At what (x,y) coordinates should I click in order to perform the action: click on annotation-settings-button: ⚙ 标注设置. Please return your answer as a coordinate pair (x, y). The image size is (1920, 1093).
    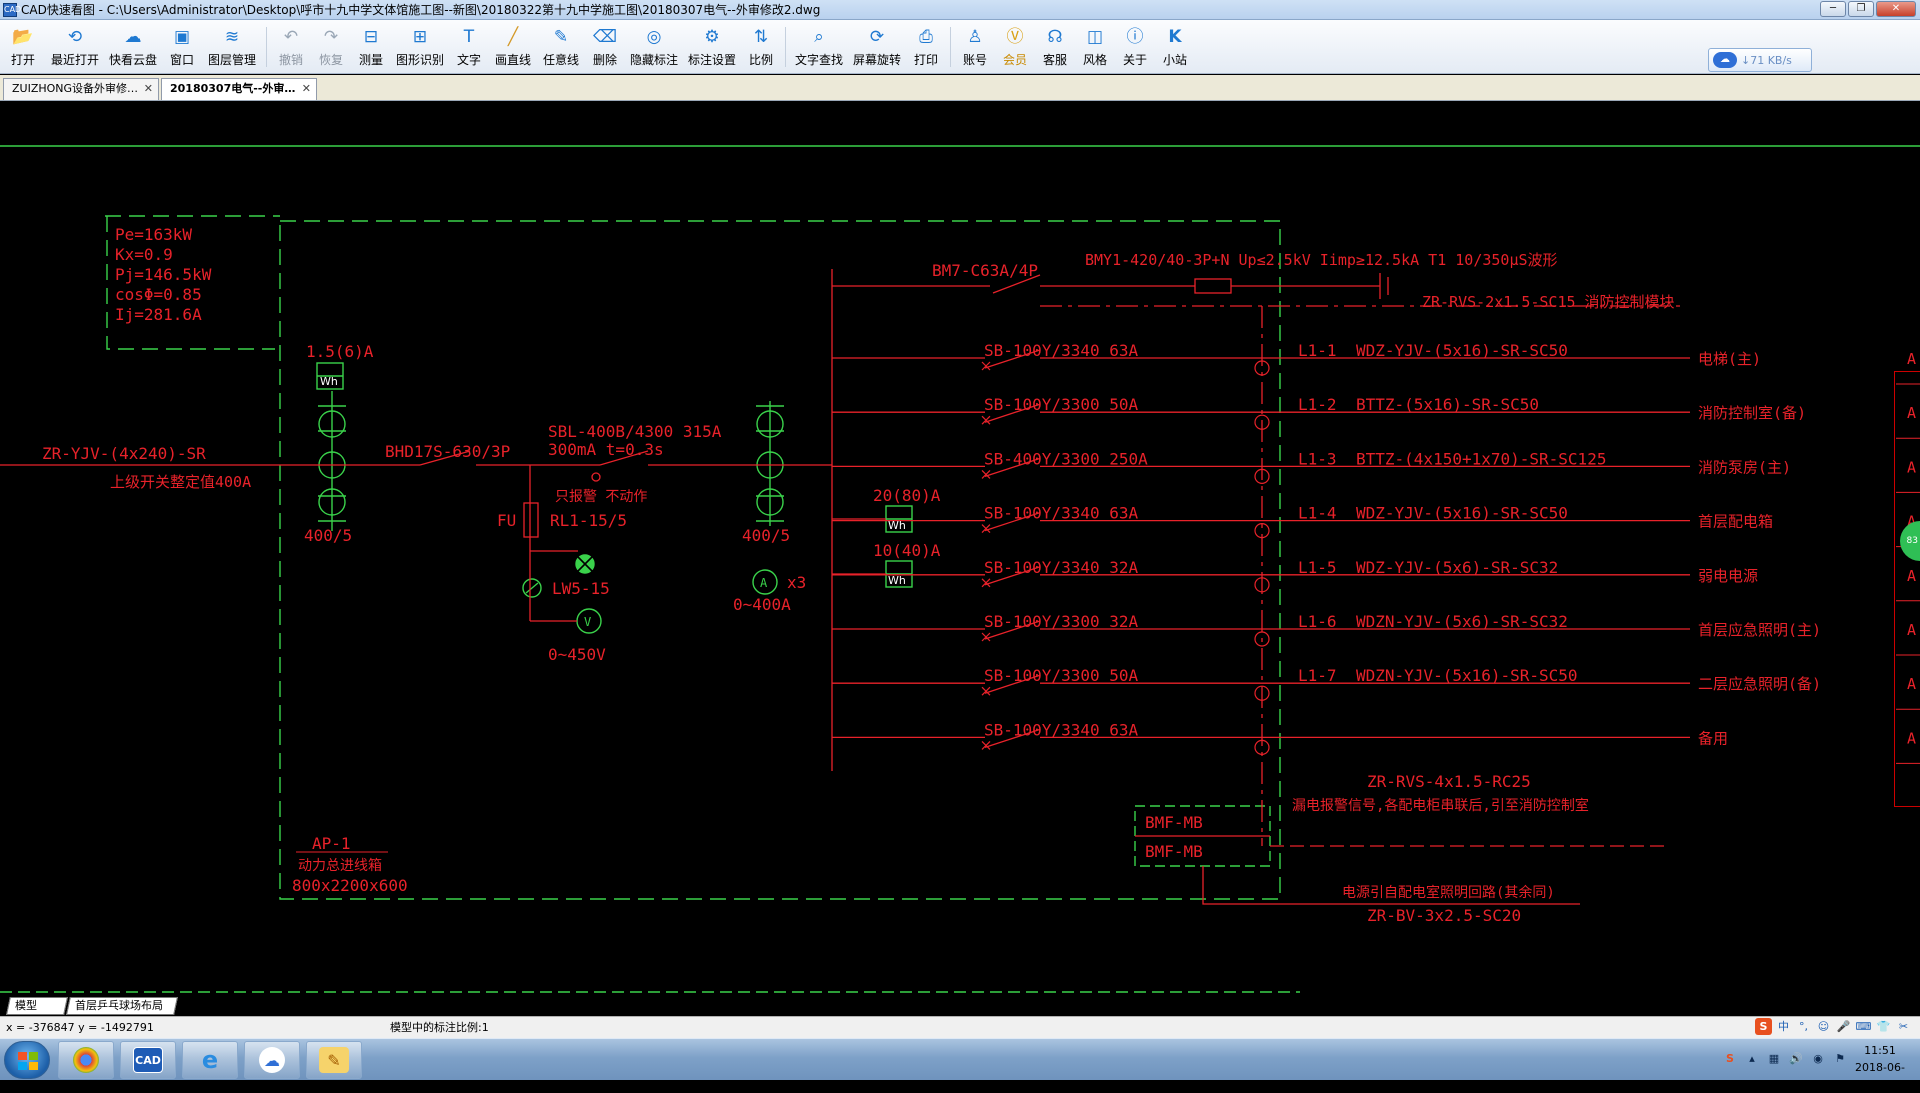
    Looking at the image, I should click on (712, 47).